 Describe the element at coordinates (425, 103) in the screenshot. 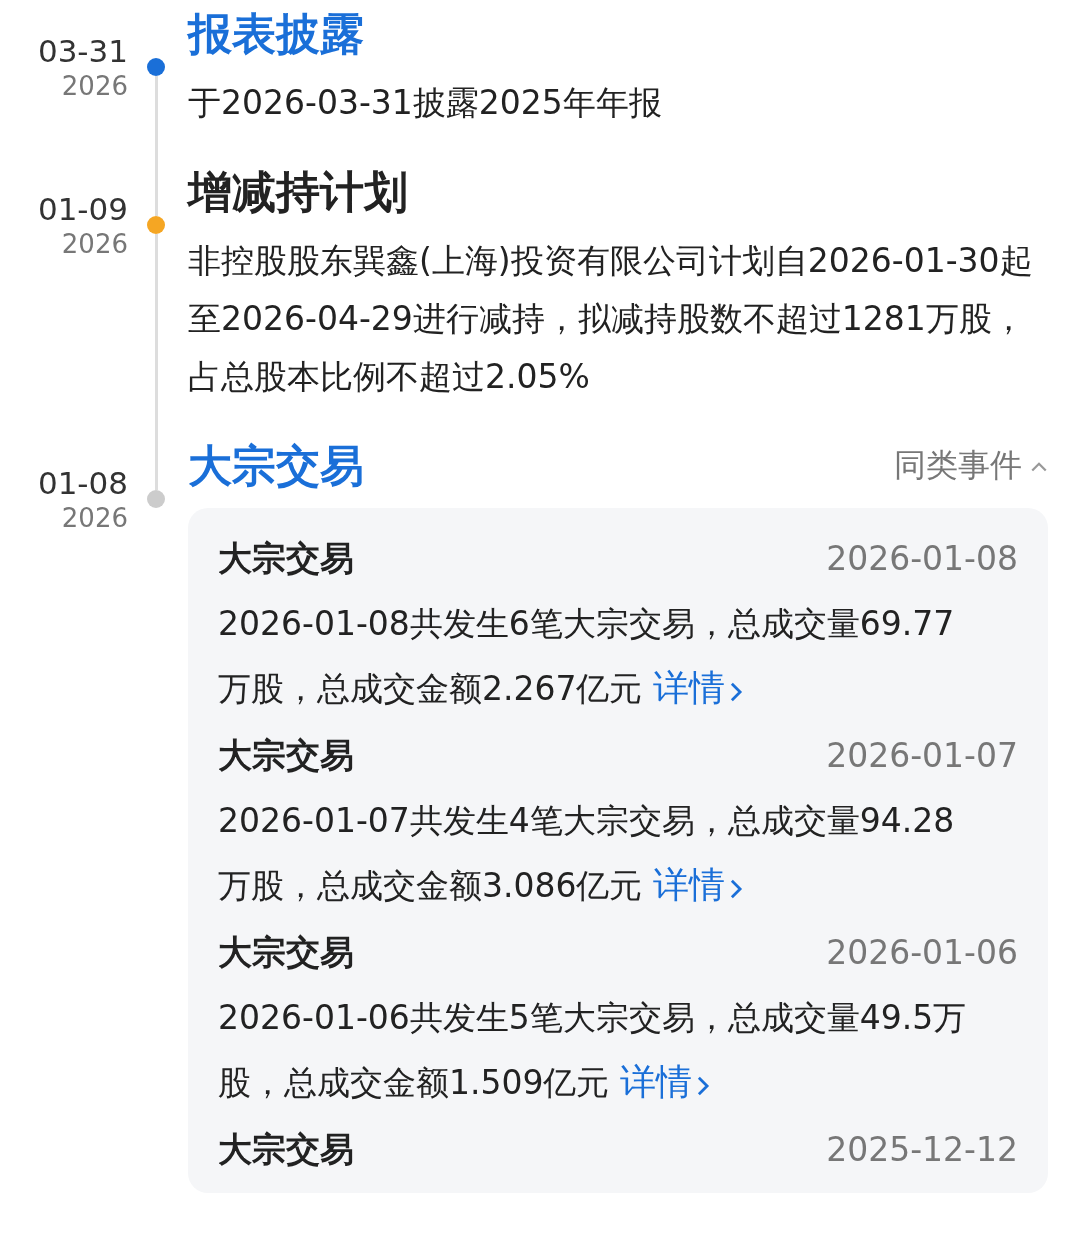

I see `event-description: 于2026-03-31披露2025年年报` at that location.